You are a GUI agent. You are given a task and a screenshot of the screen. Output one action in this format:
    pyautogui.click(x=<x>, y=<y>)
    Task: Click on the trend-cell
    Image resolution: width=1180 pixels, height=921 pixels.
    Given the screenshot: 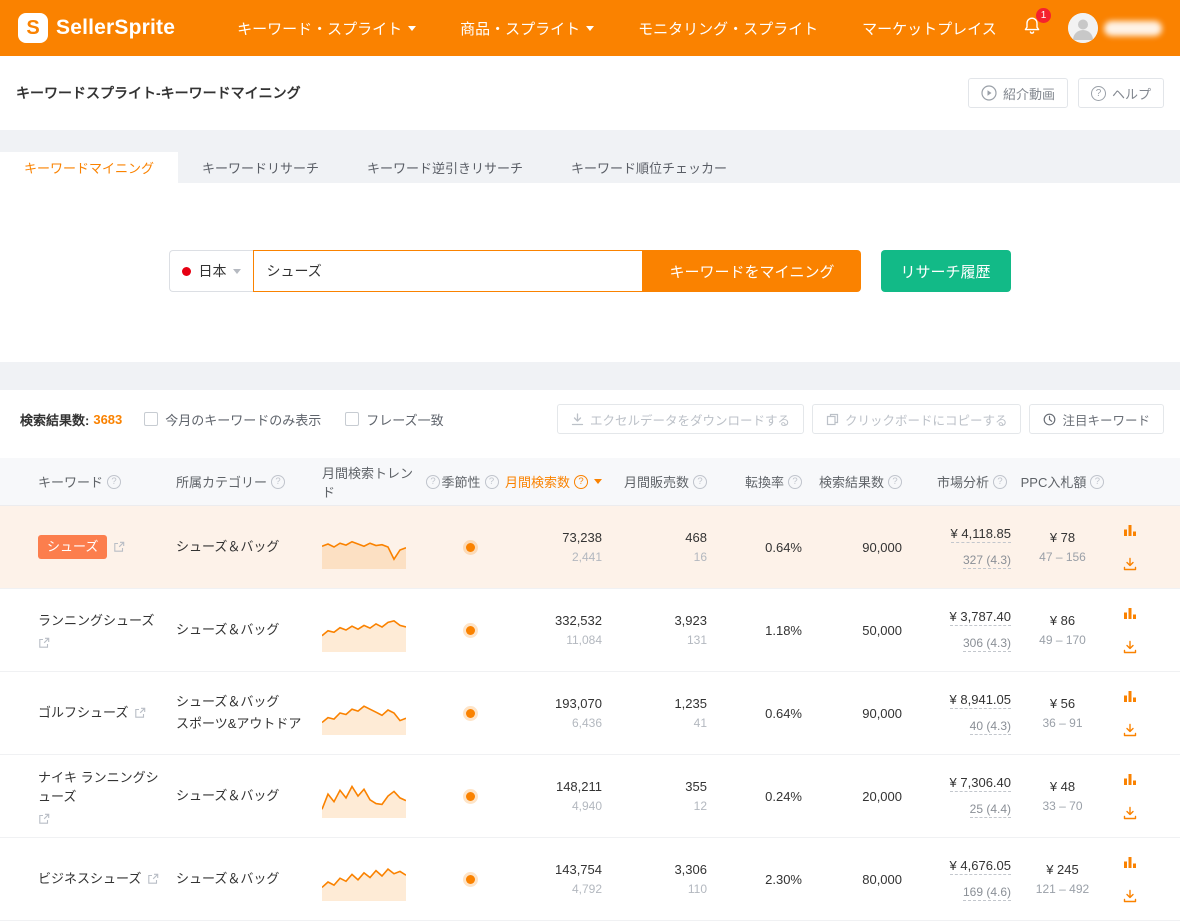 What is the action you would take?
    pyautogui.click(x=375, y=713)
    